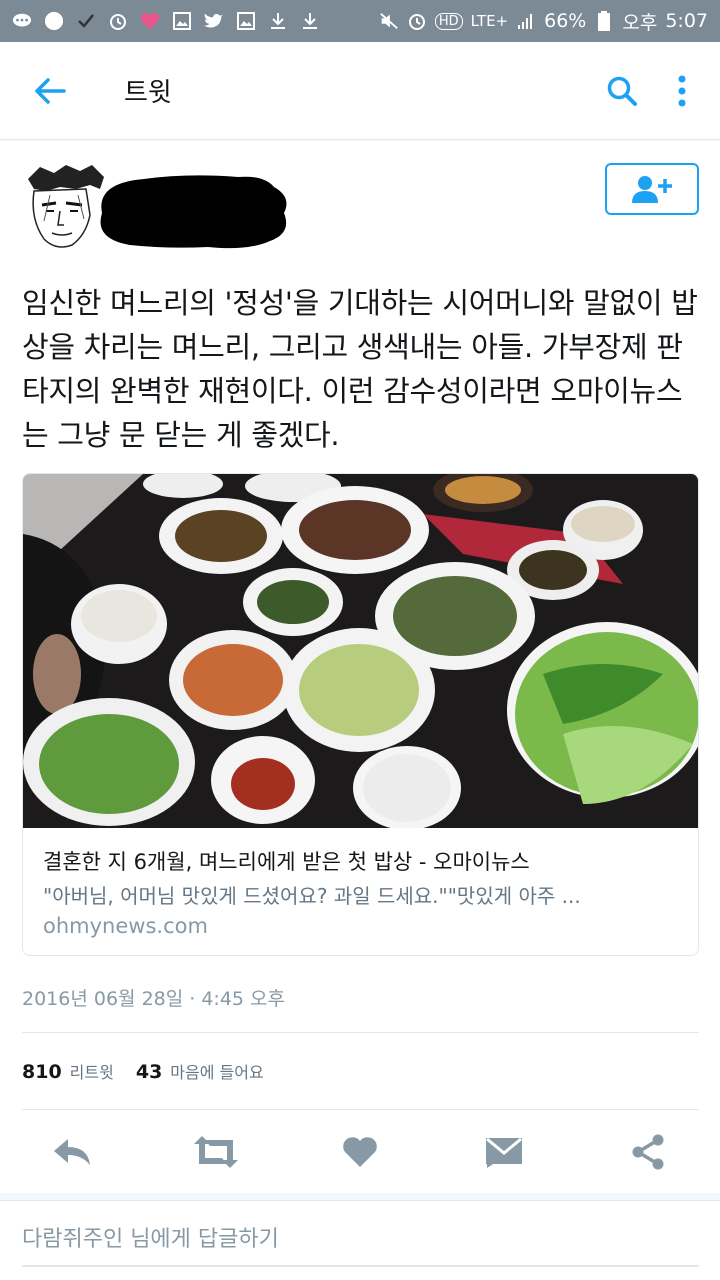 This screenshot has width=720, height=1280. What do you see at coordinates (125, 926) in the screenshot?
I see `card-domain: ohmynews.com` at bounding box center [125, 926].